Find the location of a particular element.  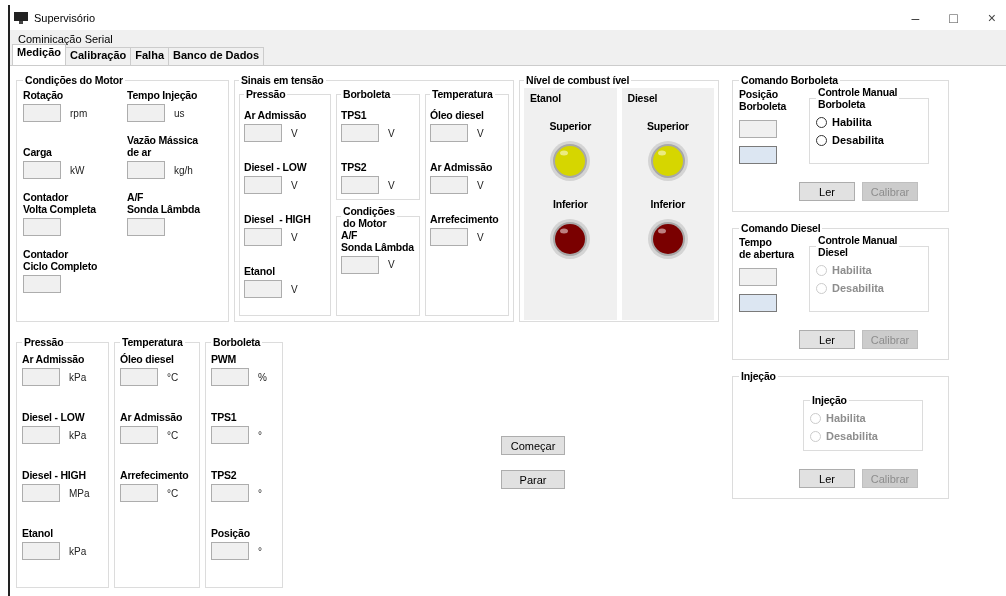

tank-name: Etanol is located at coordinates (546, 98).